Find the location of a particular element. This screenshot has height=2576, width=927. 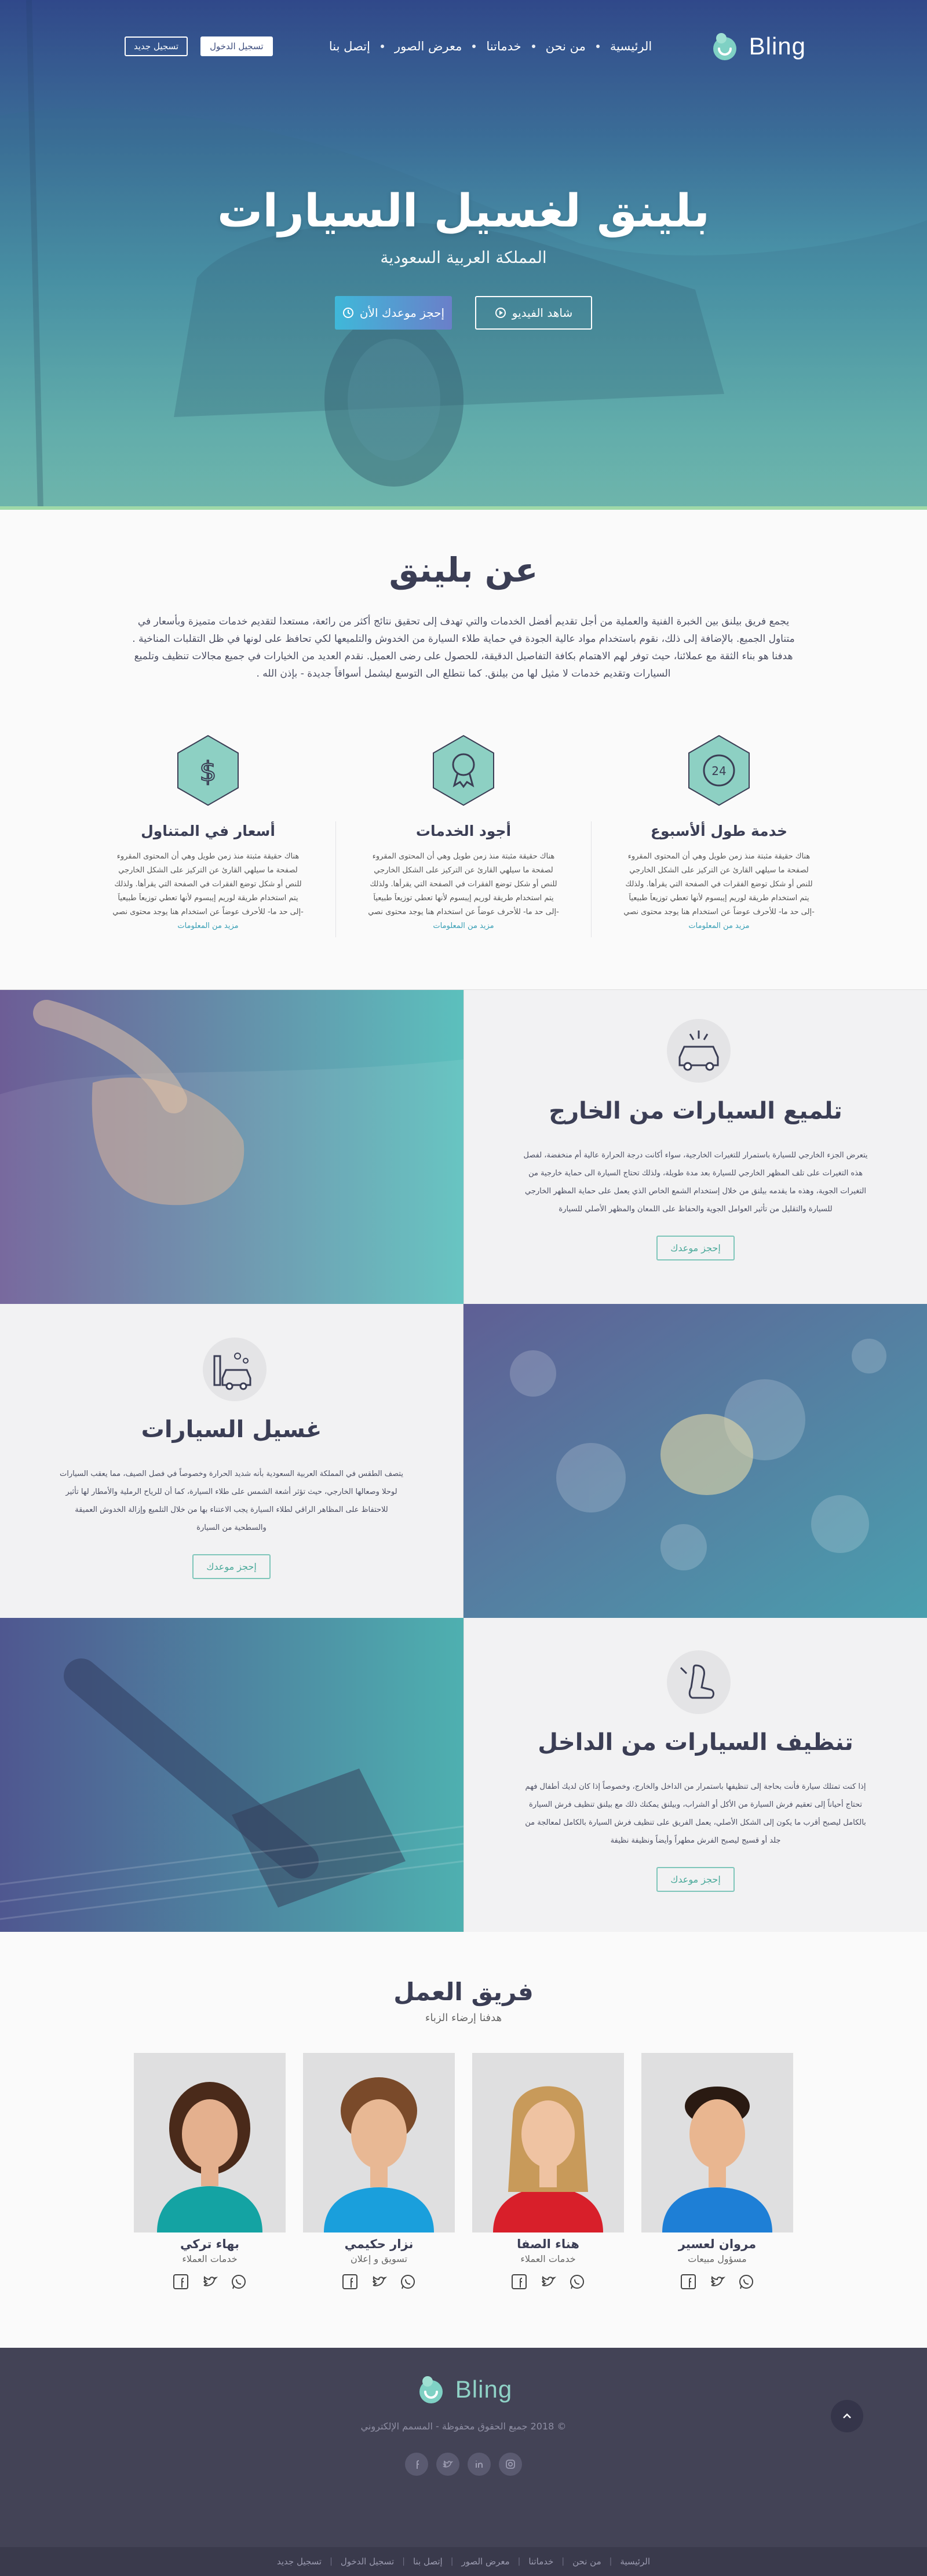

menu-item-gallery: معرض الصور is located at coordinates (428, 46).